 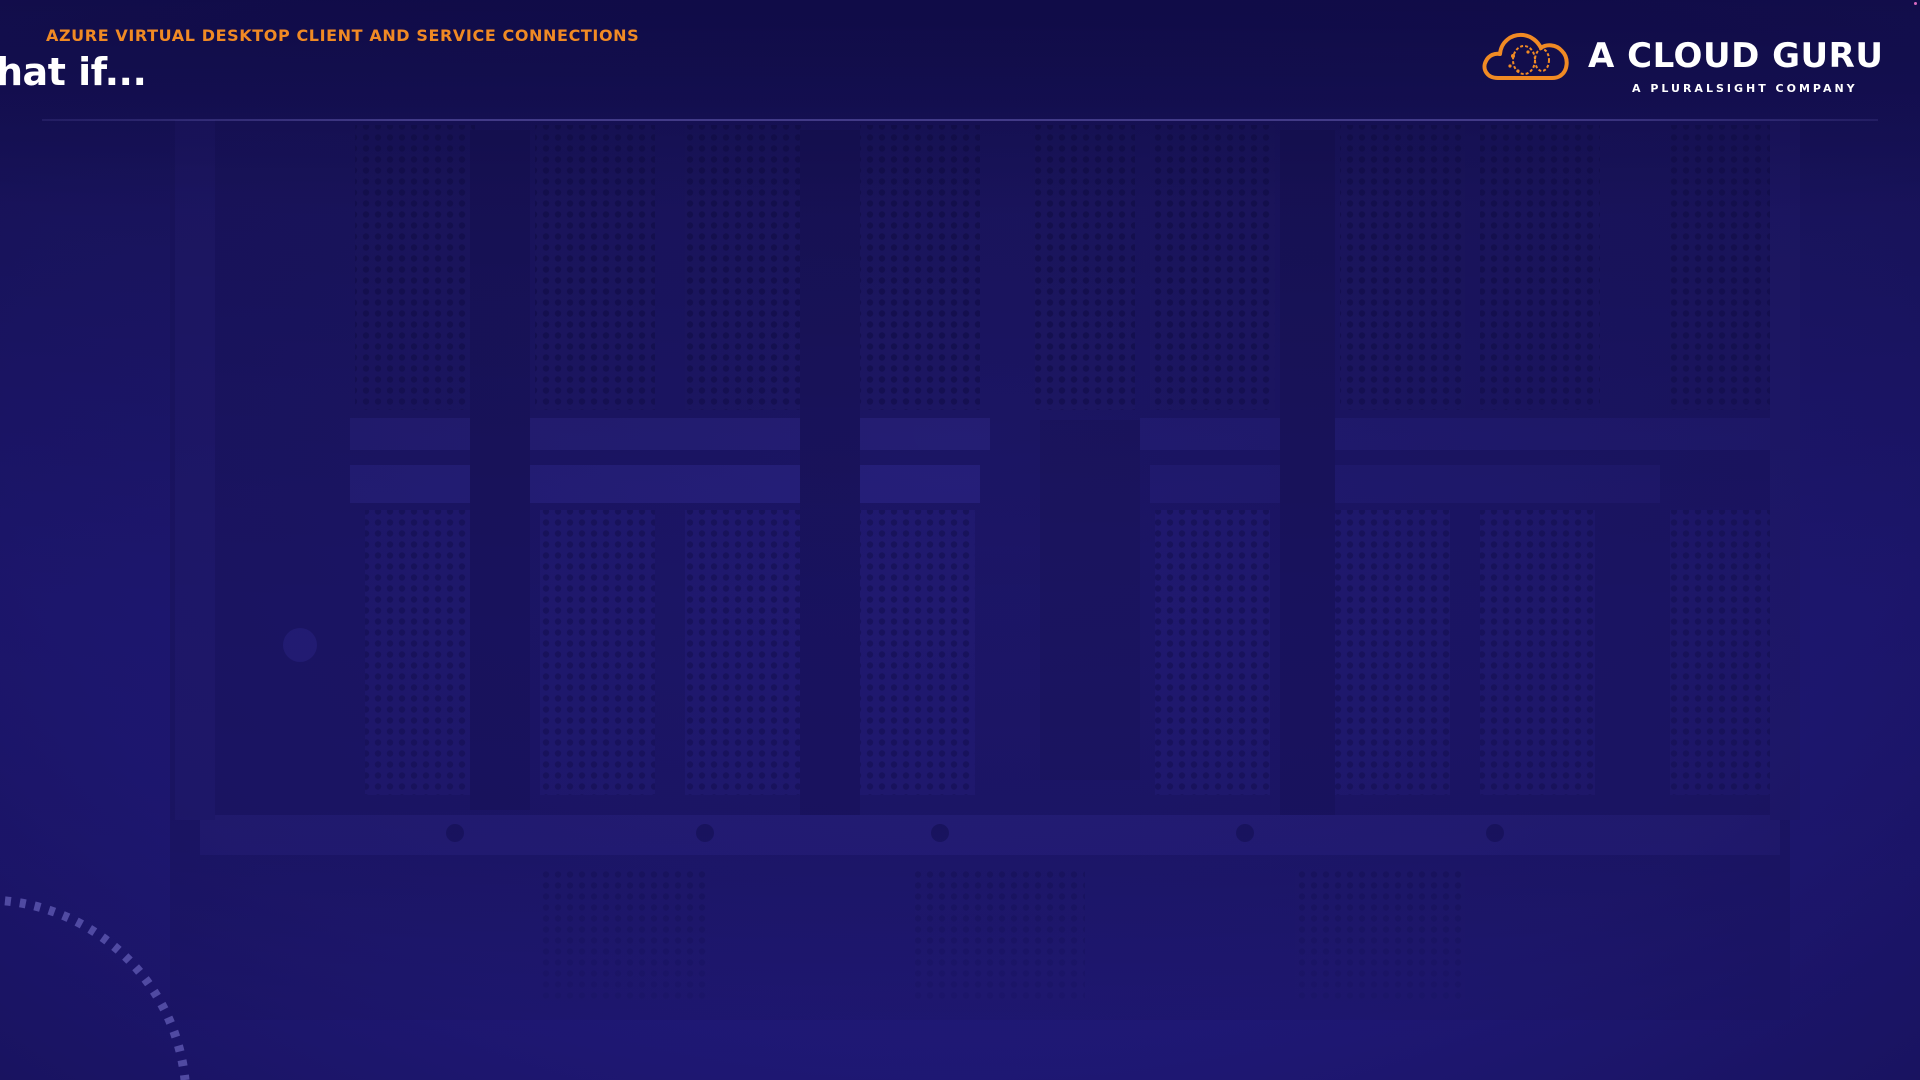 What do you see at coordinates (1745, 88) in the screenshot?
I see `logo-tagline: A PLURALSIGHT COMPANY` at bounding box center [1745, 88].